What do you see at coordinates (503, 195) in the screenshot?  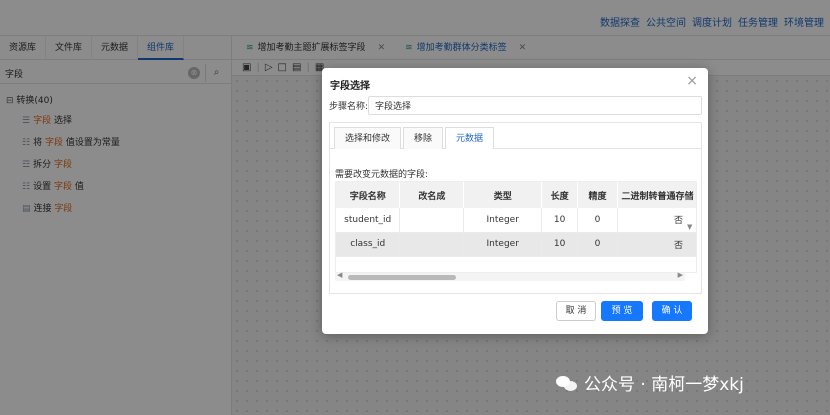 I see `col-type: 类型` at bounding box center [503, 195].